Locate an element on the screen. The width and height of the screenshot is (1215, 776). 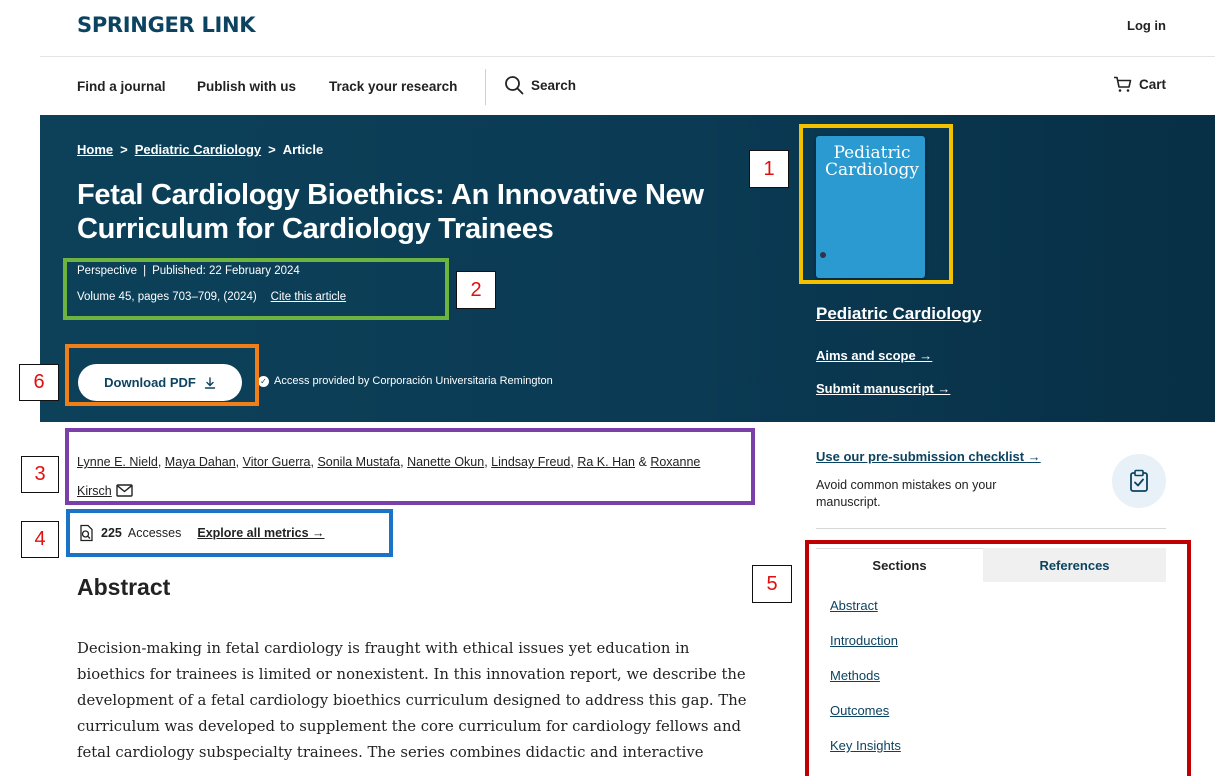
abstract-heading: Abstract is located at coordinates (124, 587).